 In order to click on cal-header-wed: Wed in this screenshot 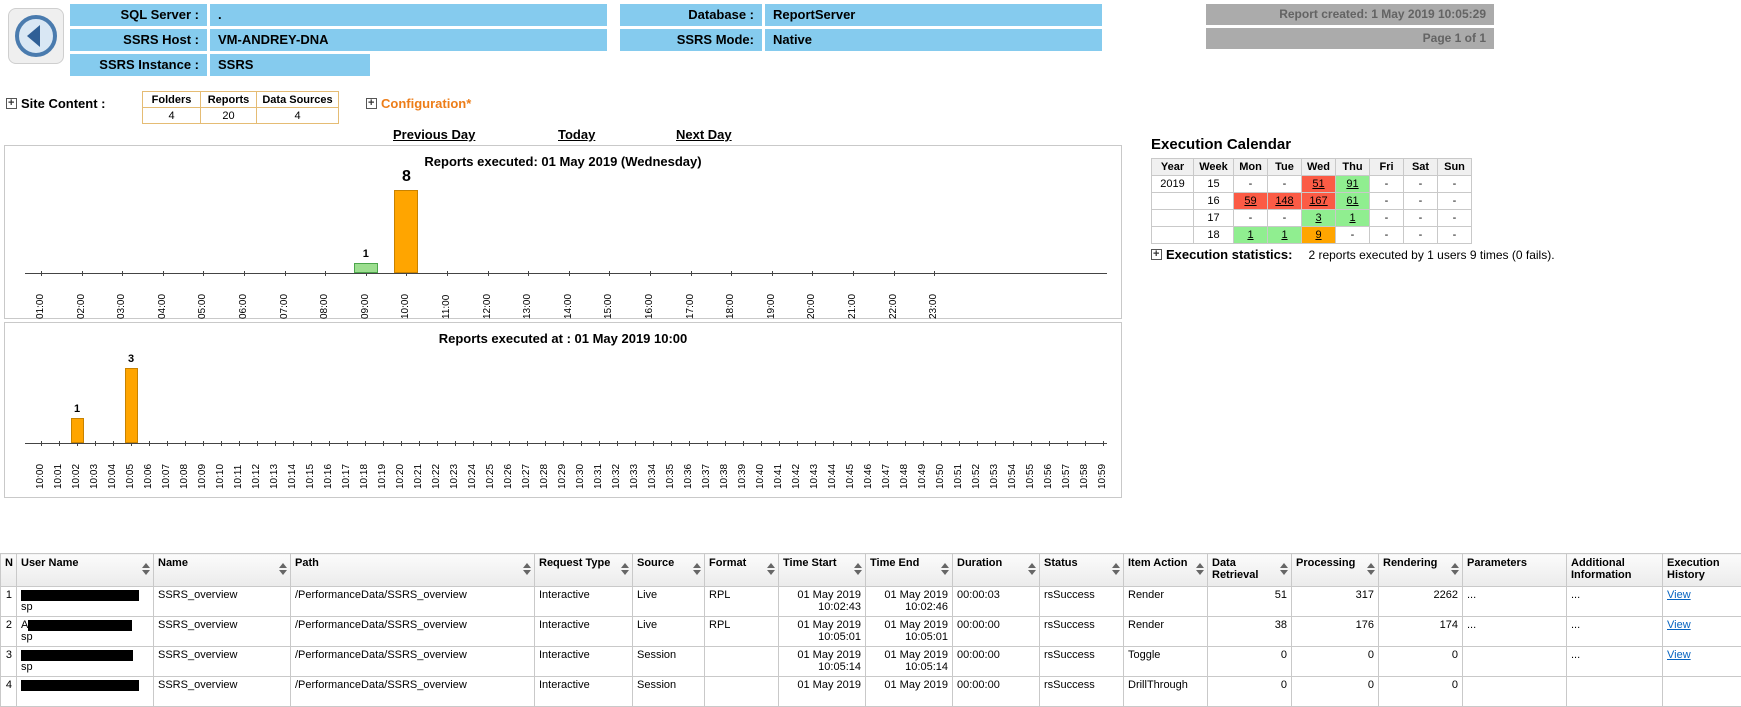, I will do `click(1319, 167)`.